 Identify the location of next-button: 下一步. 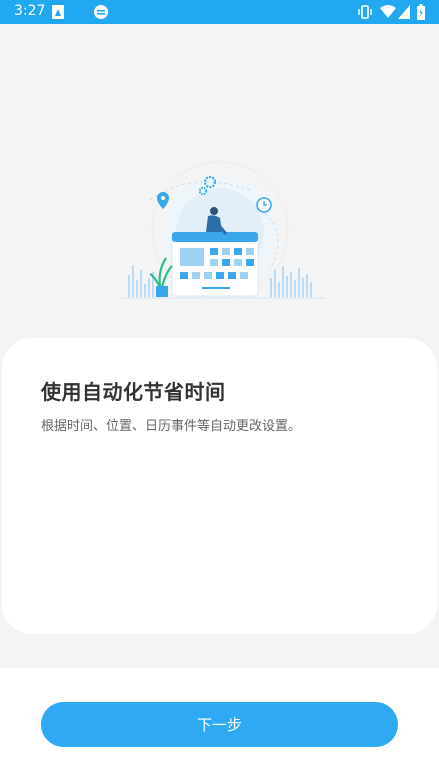
(219, 724).